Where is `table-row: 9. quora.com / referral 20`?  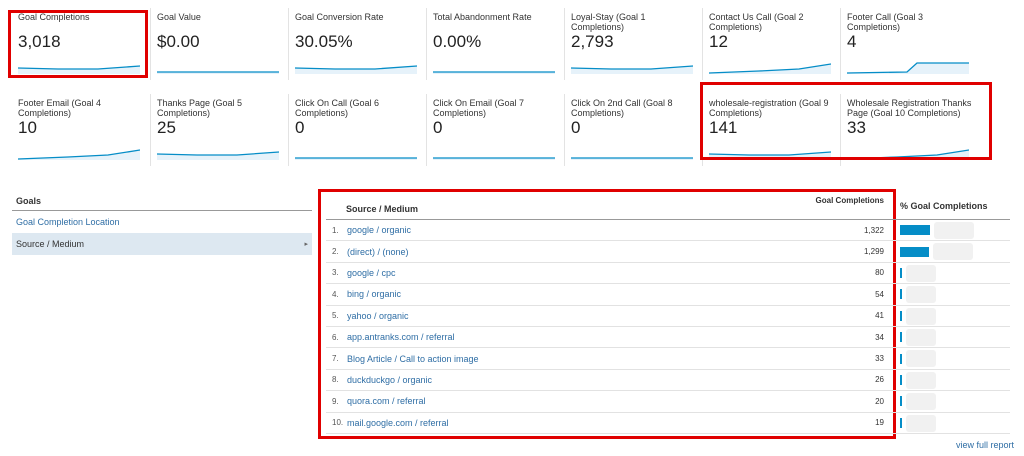 table-row: 9. quora.com / referral 20 is located at coordinates (668, 402).